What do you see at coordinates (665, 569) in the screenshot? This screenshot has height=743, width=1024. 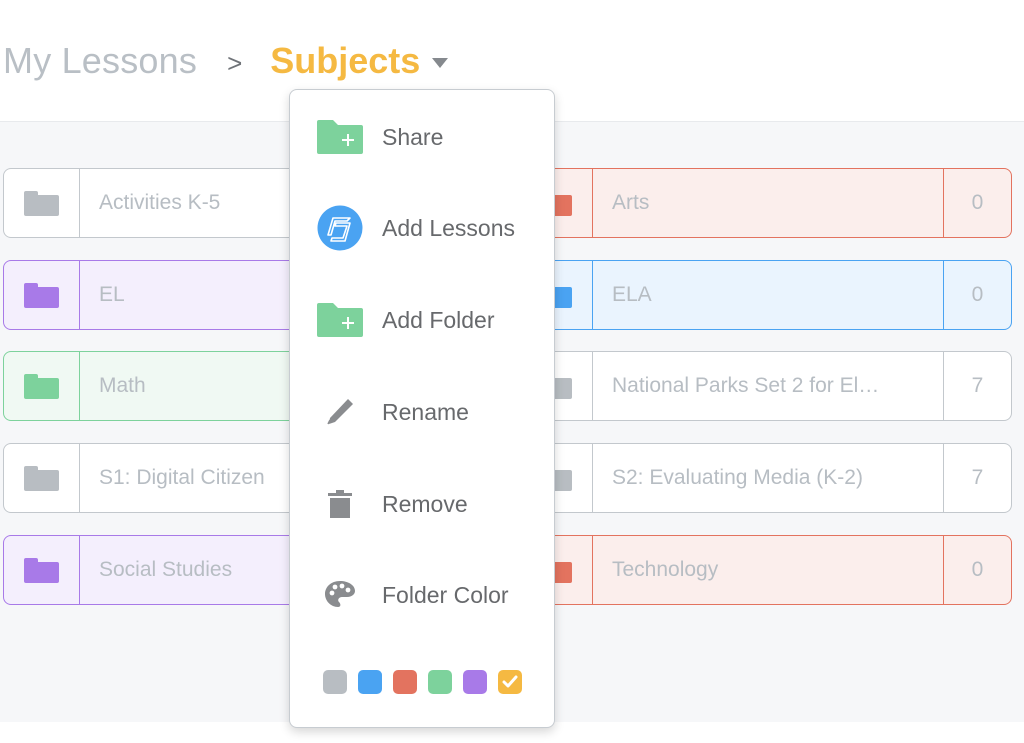 I see `folder-name: Technology` at bounding box center [665, 569].